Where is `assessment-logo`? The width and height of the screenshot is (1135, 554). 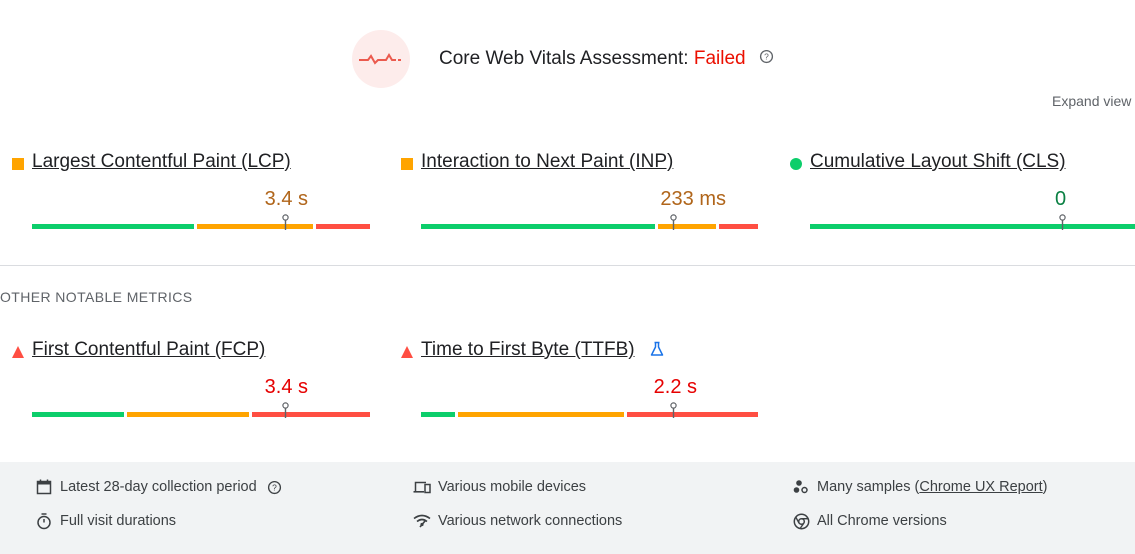
assessment-logo is located at coordinates (381, 59).